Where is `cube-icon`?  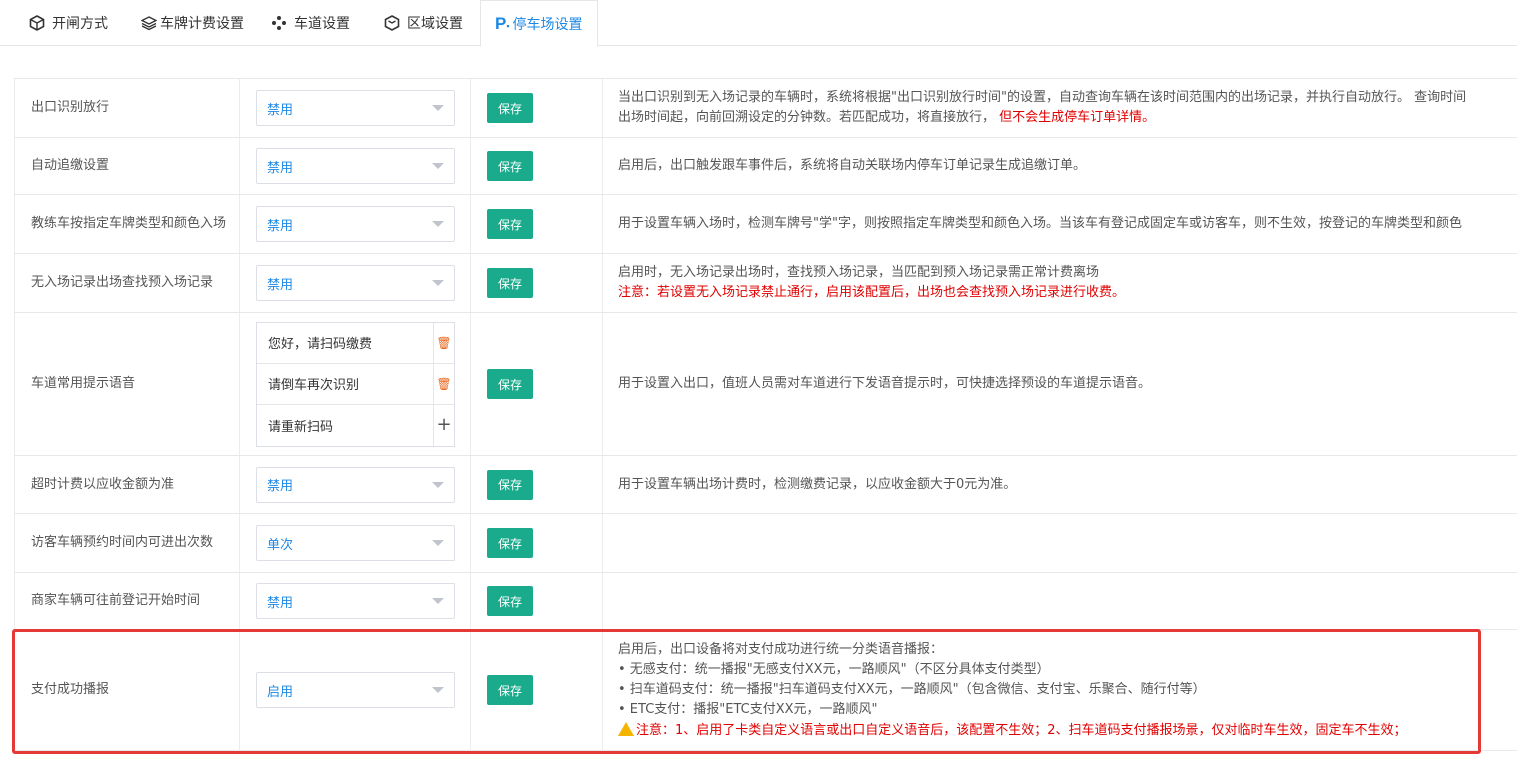
cube-icon is located at coordinates (37, 23).